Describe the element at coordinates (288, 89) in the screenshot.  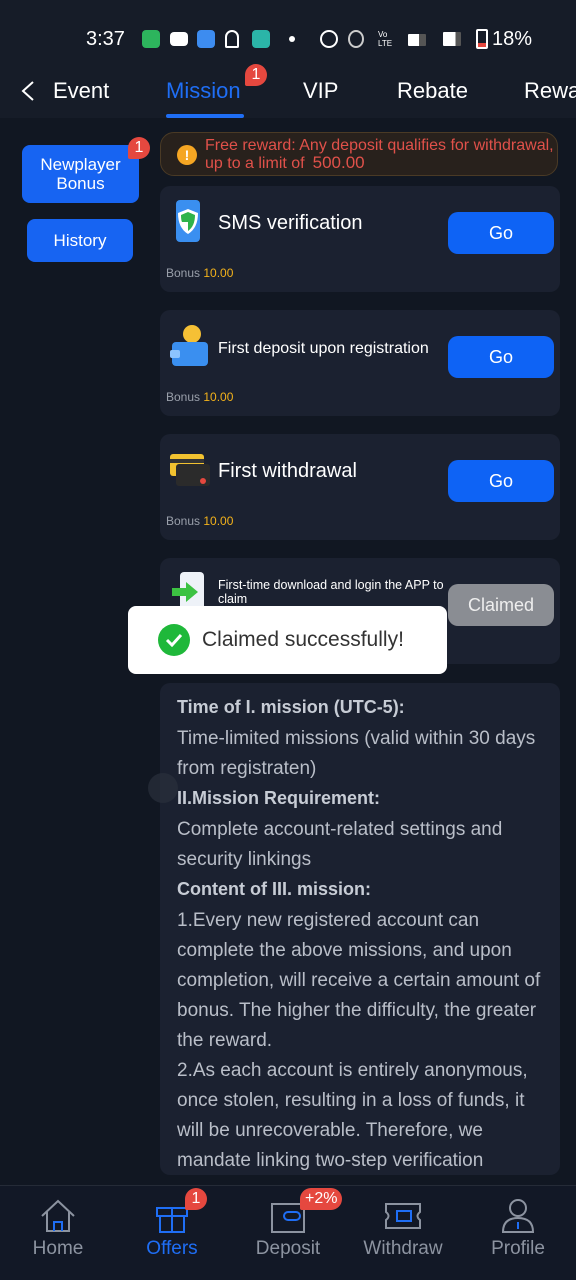
I see `top-tabs: Event Mission 1 VIP Rebate Rewa` at that location.